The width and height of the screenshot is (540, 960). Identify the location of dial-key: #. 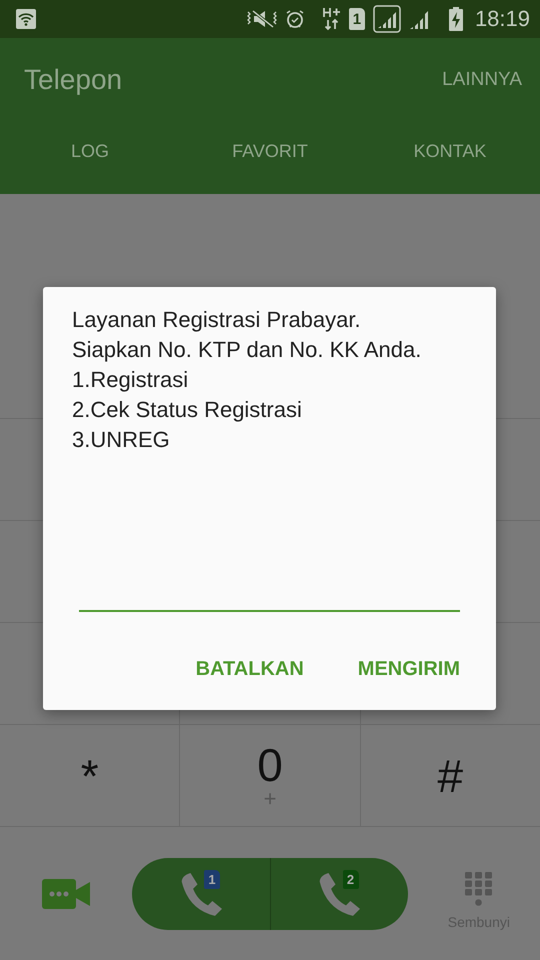
(450, 775).